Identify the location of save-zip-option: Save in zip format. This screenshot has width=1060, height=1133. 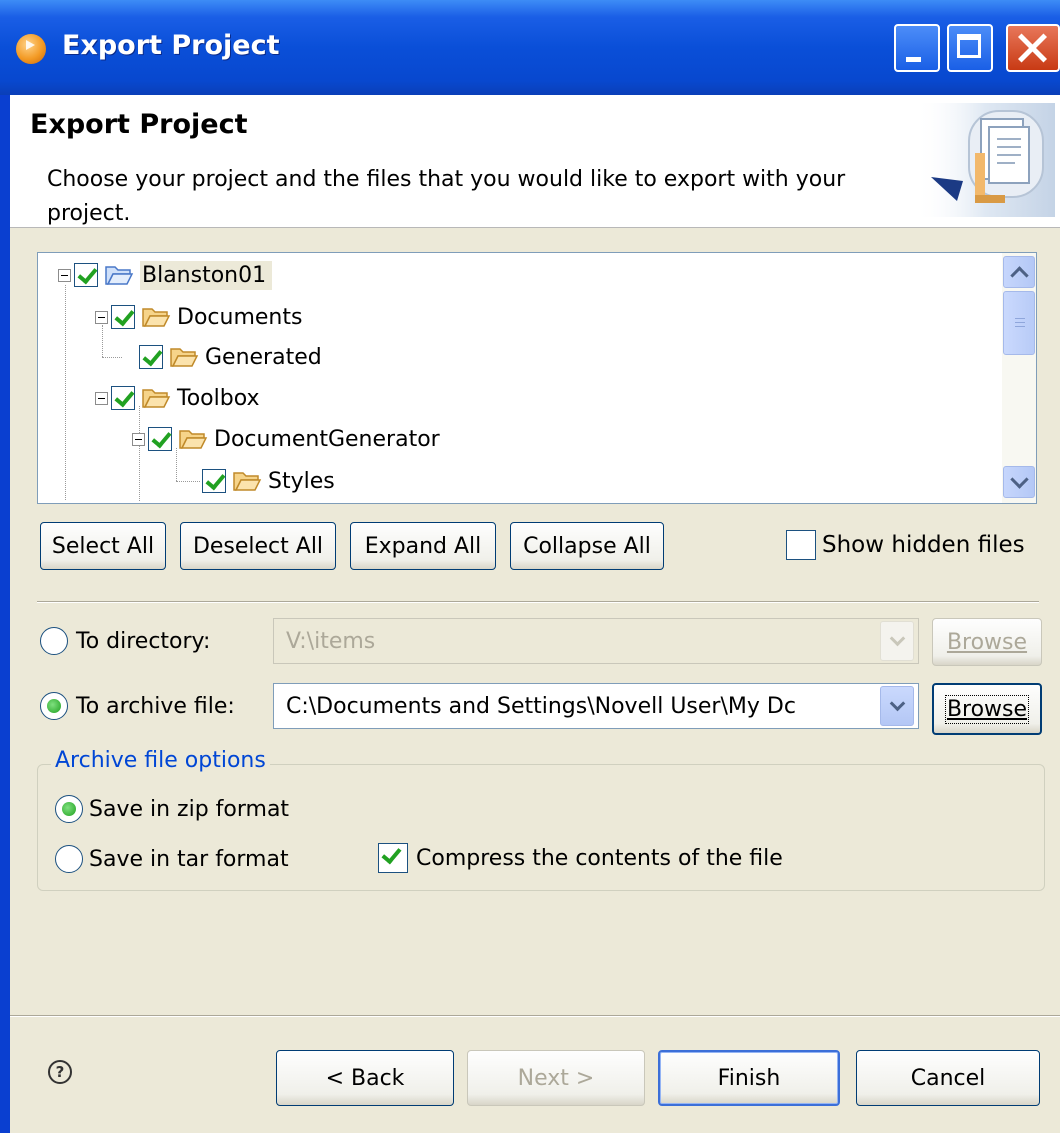
(172, 809).